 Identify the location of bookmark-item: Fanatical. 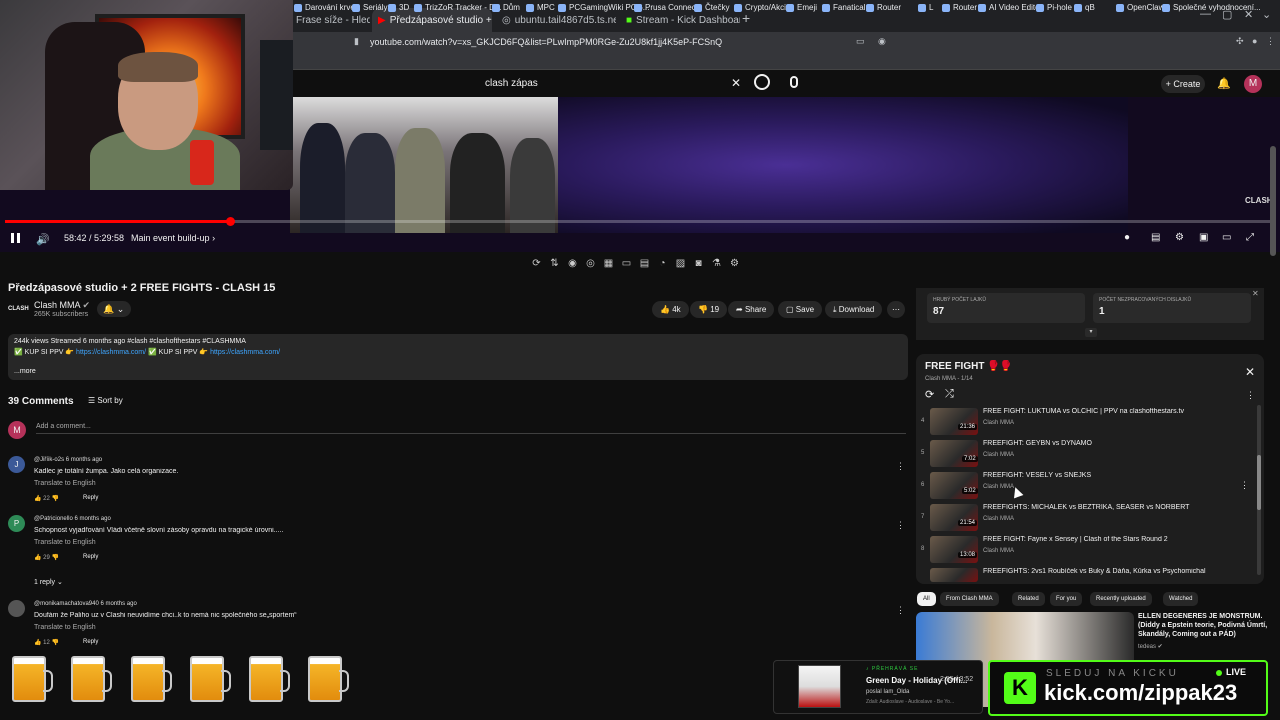
(843, 7).